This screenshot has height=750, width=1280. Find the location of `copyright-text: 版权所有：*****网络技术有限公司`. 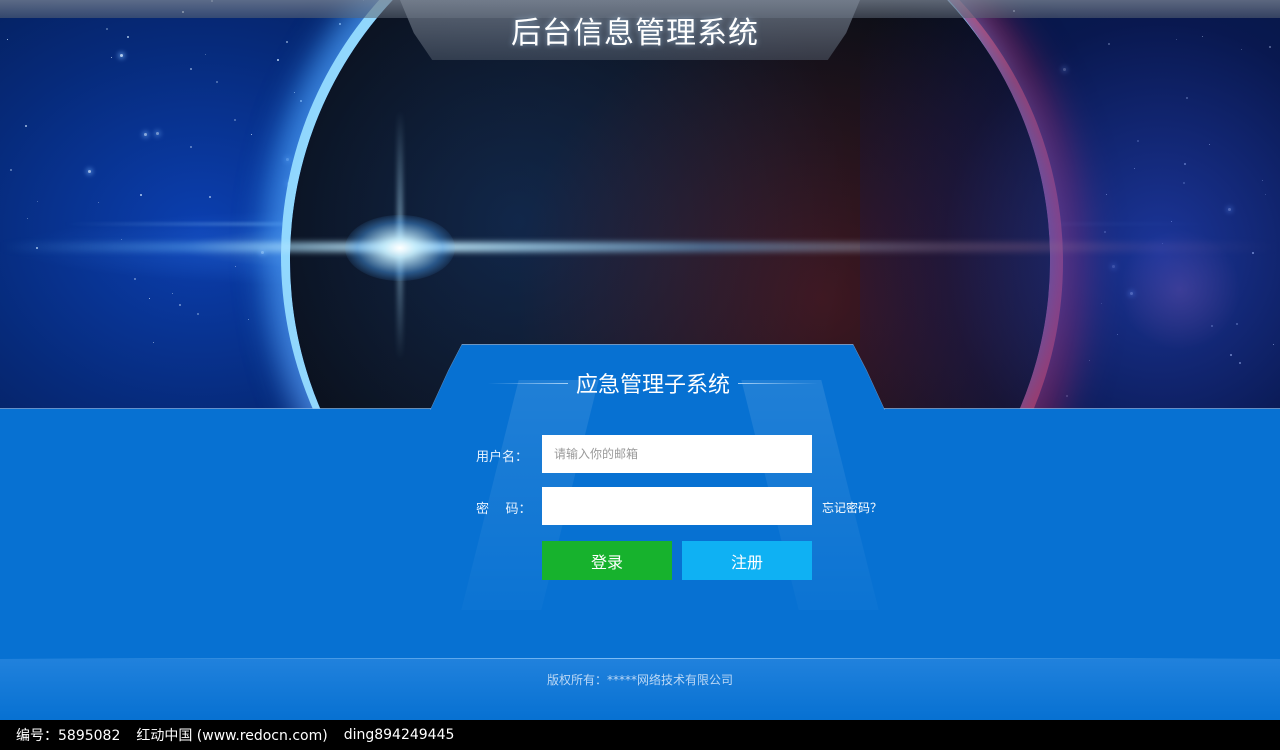

copyright-text: 版权所有：*****网络技术有限公司 is located at coordinates (639, 680).